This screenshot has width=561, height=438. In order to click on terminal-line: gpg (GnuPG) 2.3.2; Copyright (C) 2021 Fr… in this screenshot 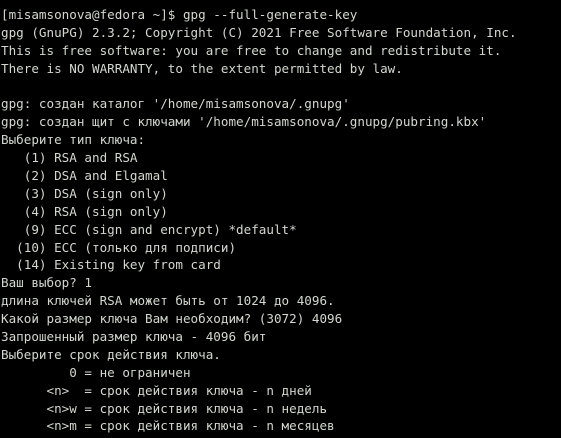, I will do `click(259, 32)`.